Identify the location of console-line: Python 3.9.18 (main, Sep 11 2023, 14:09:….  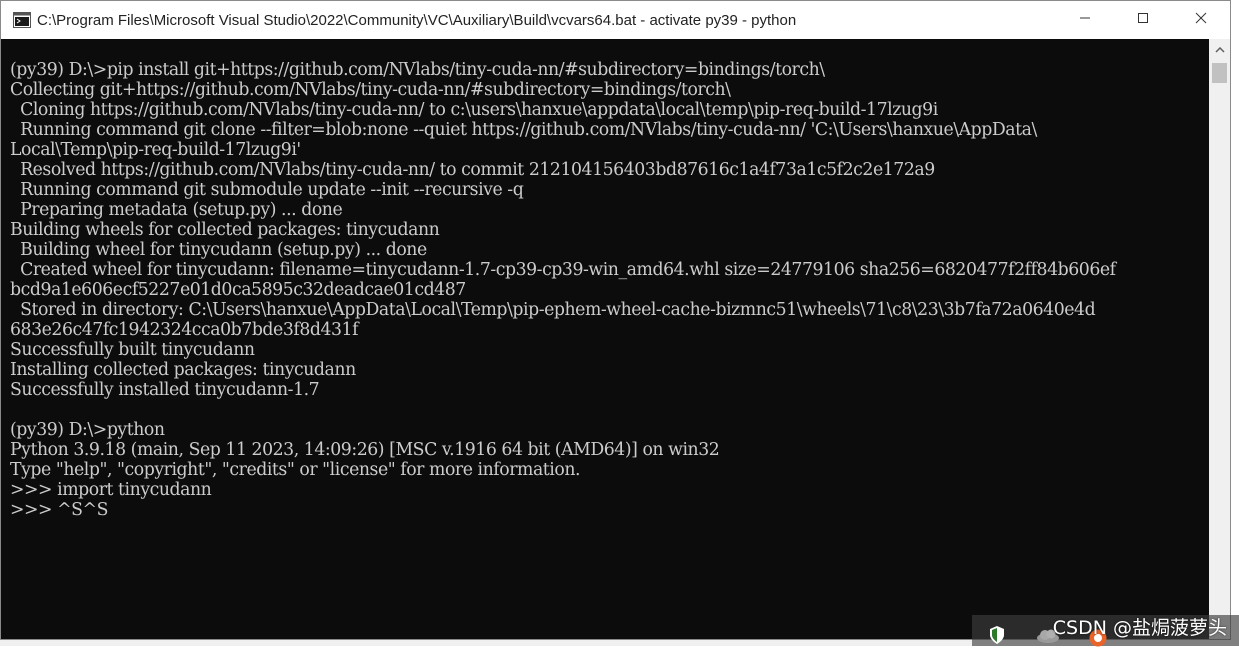
(365, 450).